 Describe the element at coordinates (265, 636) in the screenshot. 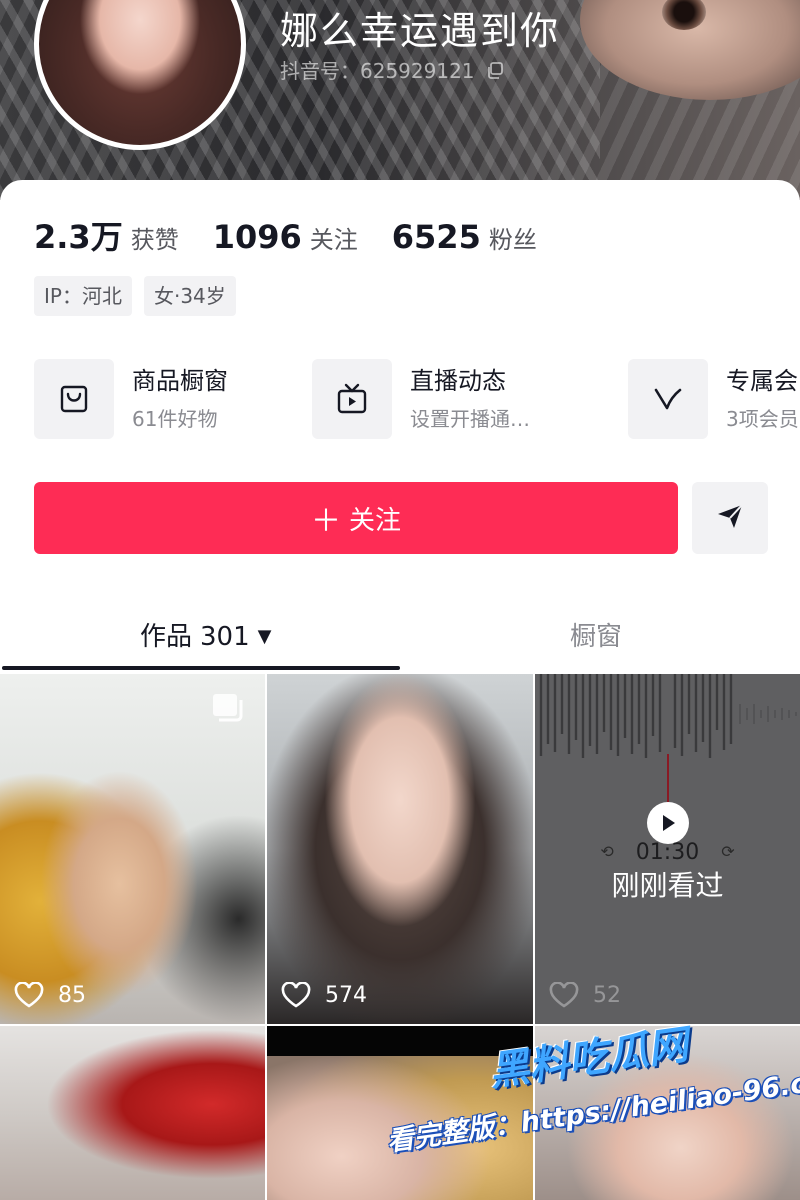

I see `caret-down-icon: ▼` at that location.